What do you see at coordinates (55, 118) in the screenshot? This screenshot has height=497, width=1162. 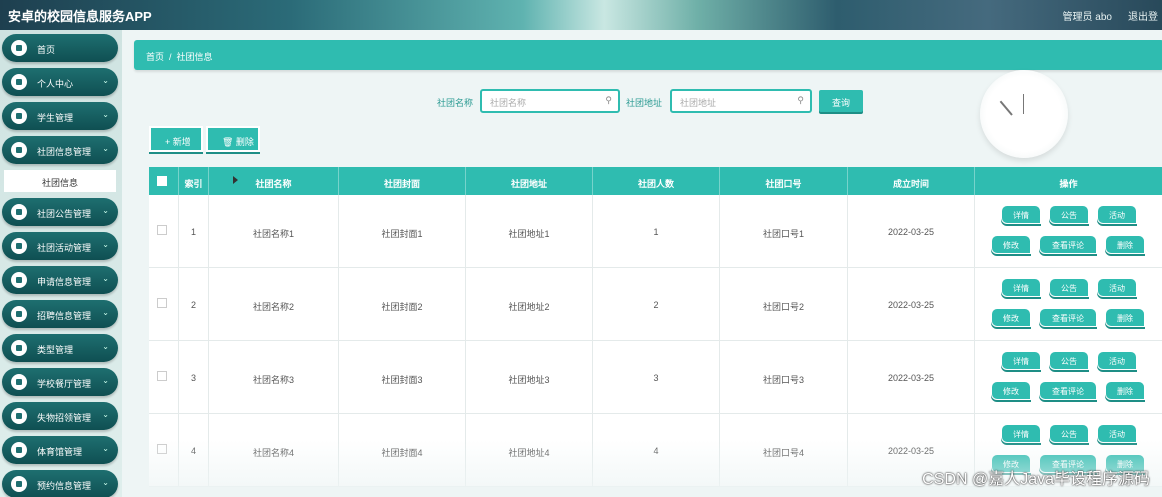 I see `sidebar-item-label: 学生管理` at bounding box center [55, 118].